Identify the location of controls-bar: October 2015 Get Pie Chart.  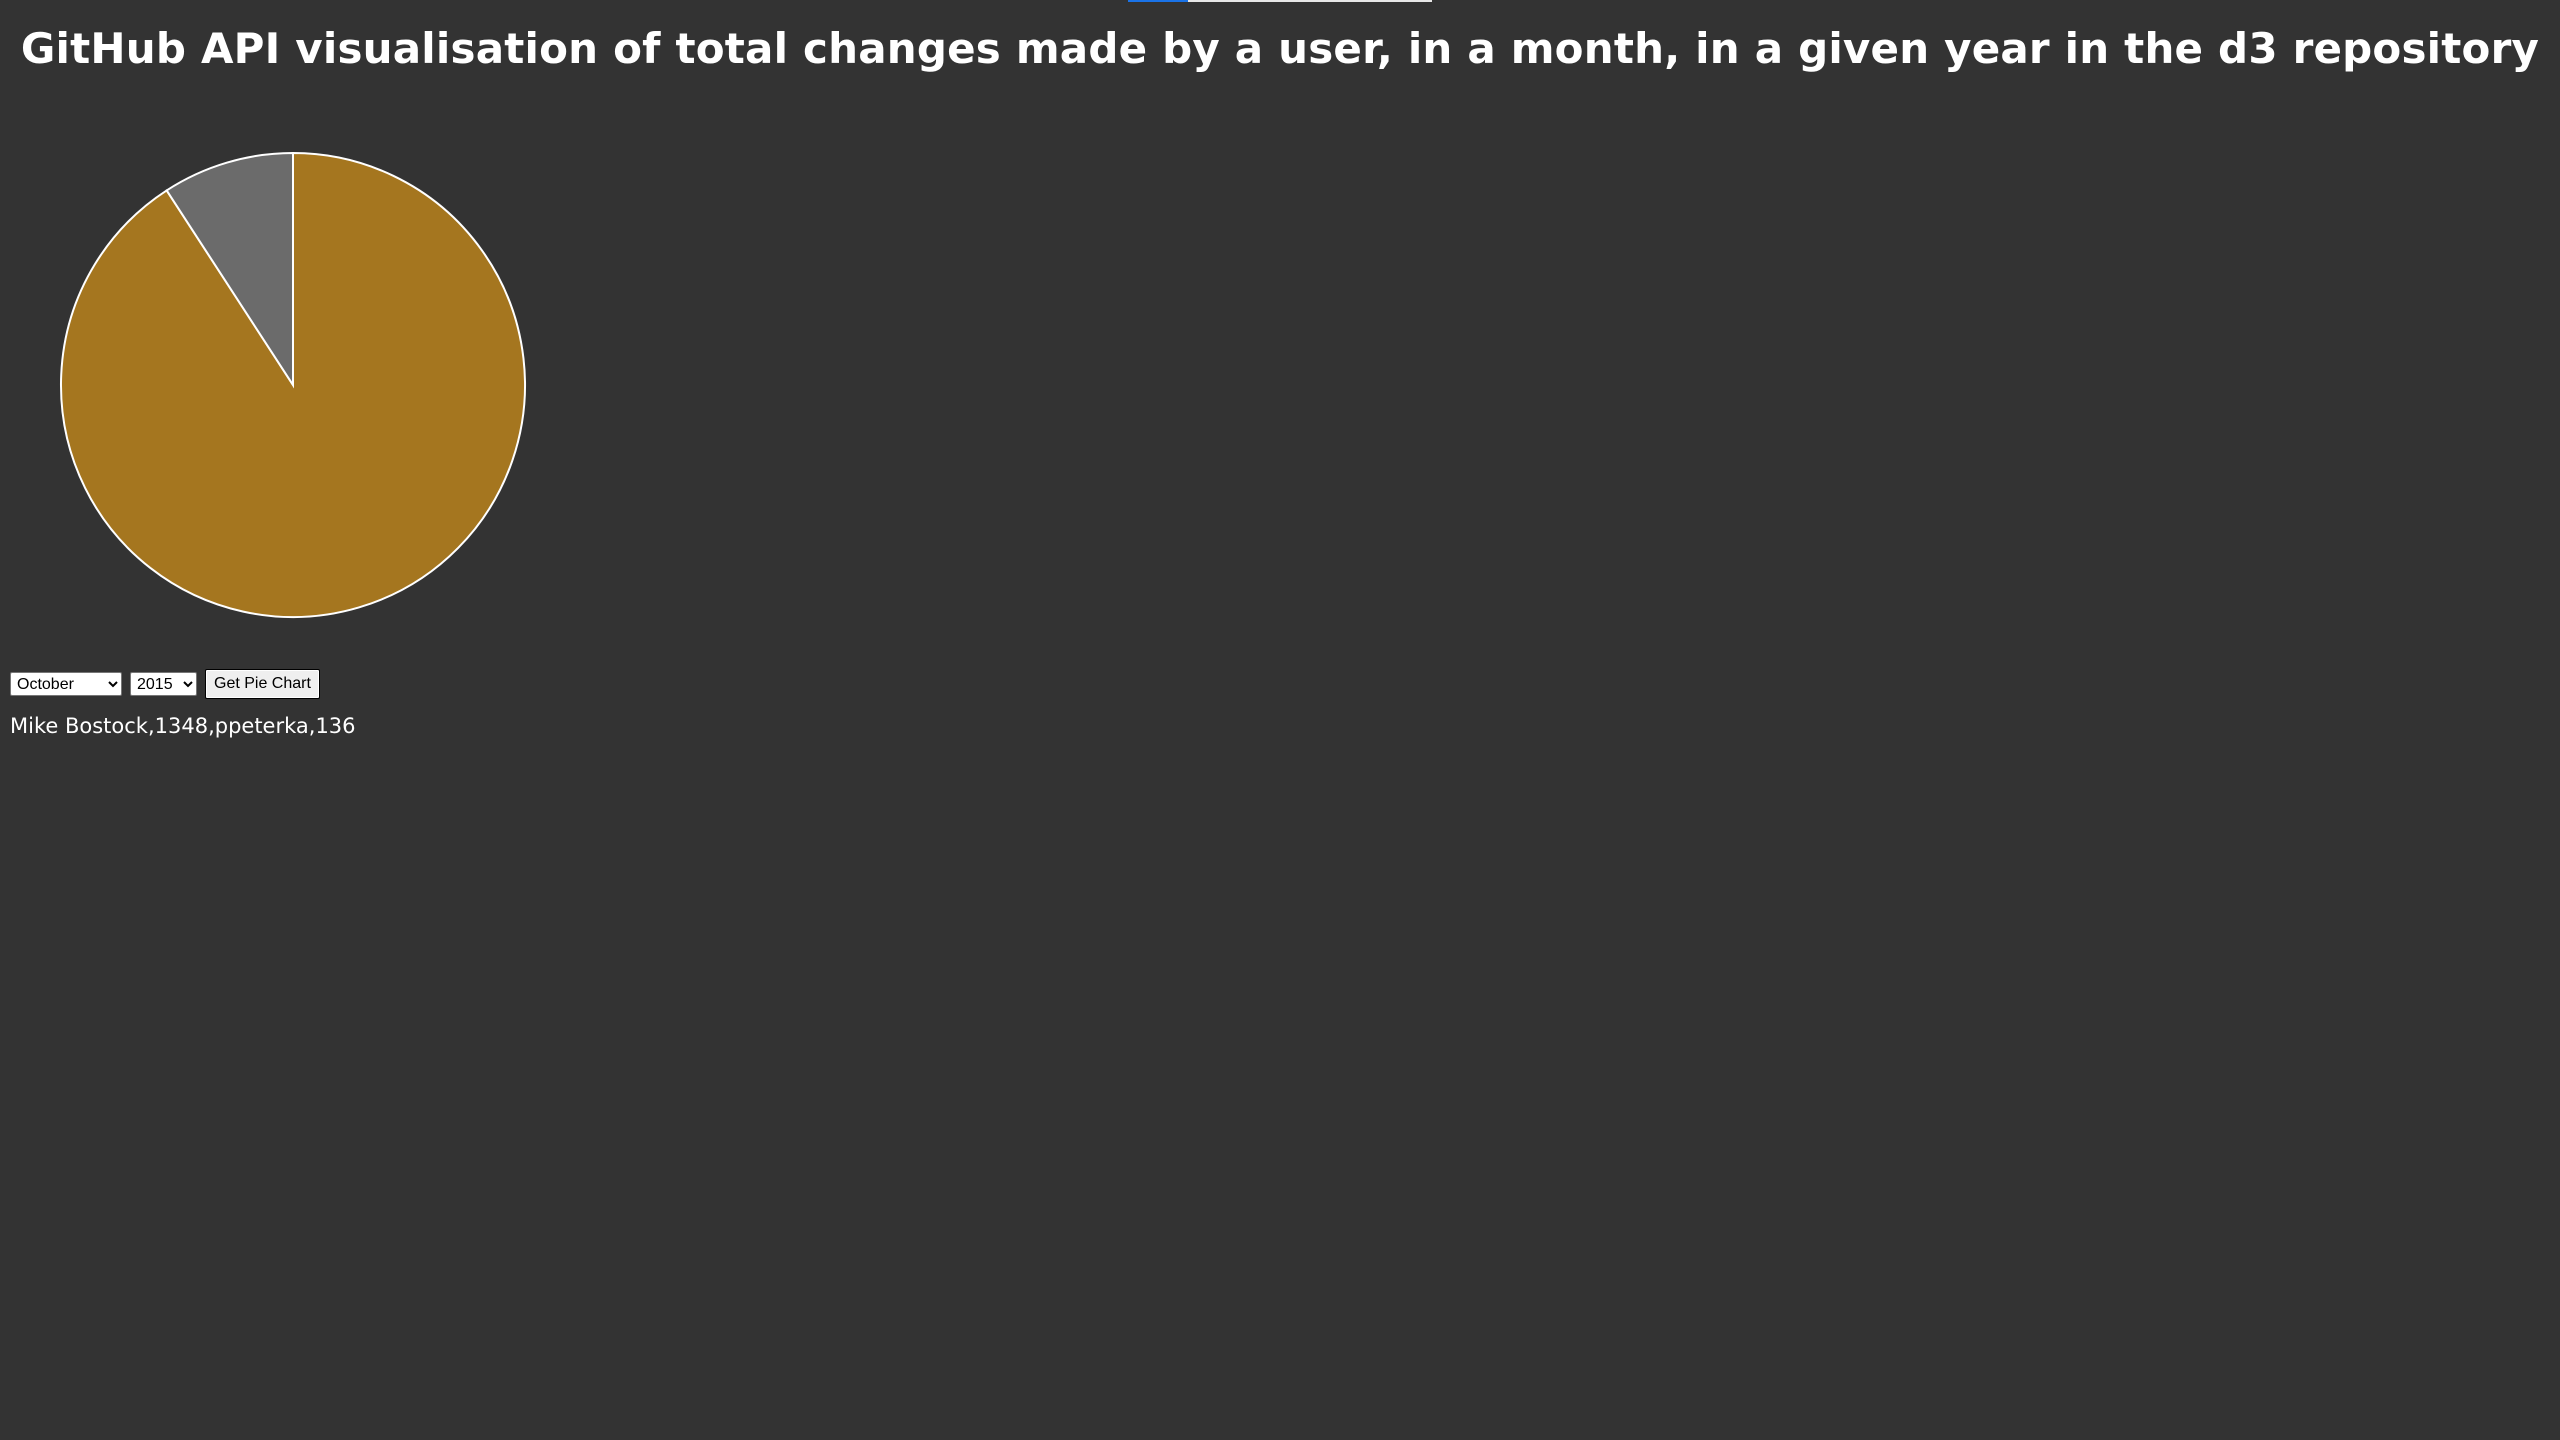
(165, 684).